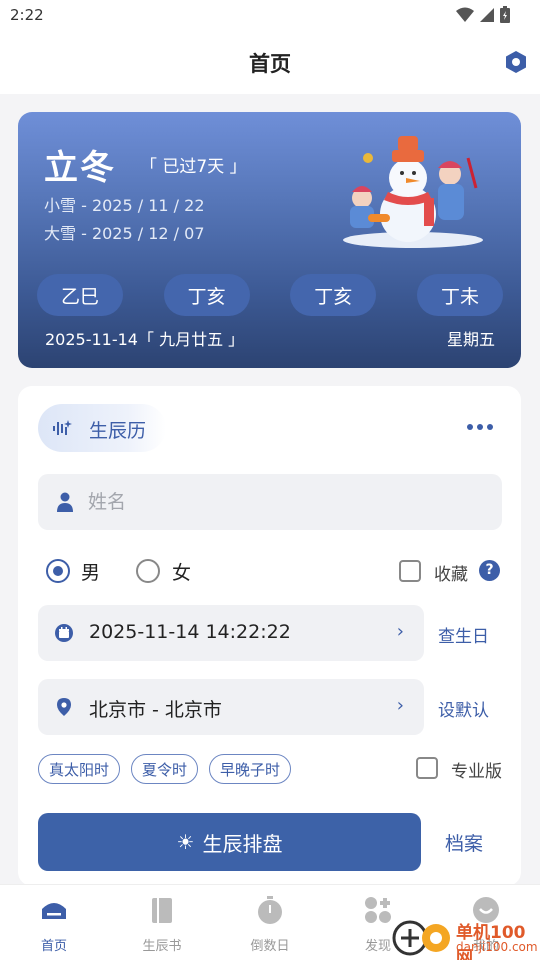 This screenshot has height=960, width=540. I want to click on tab-birth-calendar: 生辰历, so click(102, 428).